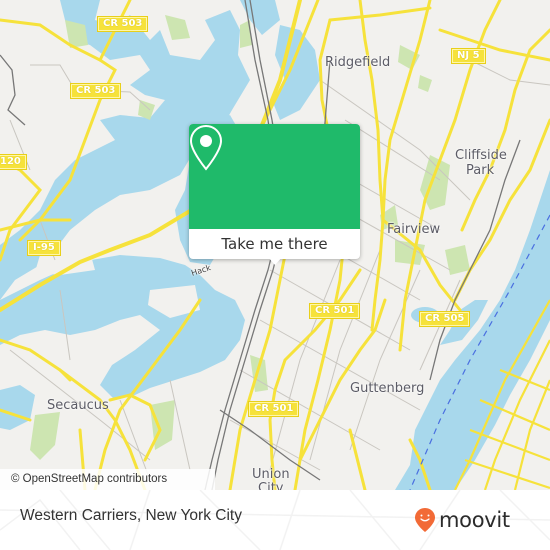 Image resolution: width=550 pixels, height=550 pixels. What do you see at coordinates (358, 62) in the screenshot?
I see `place-label-ridgefield: Ridgefield` at bounding box center [358, 62].